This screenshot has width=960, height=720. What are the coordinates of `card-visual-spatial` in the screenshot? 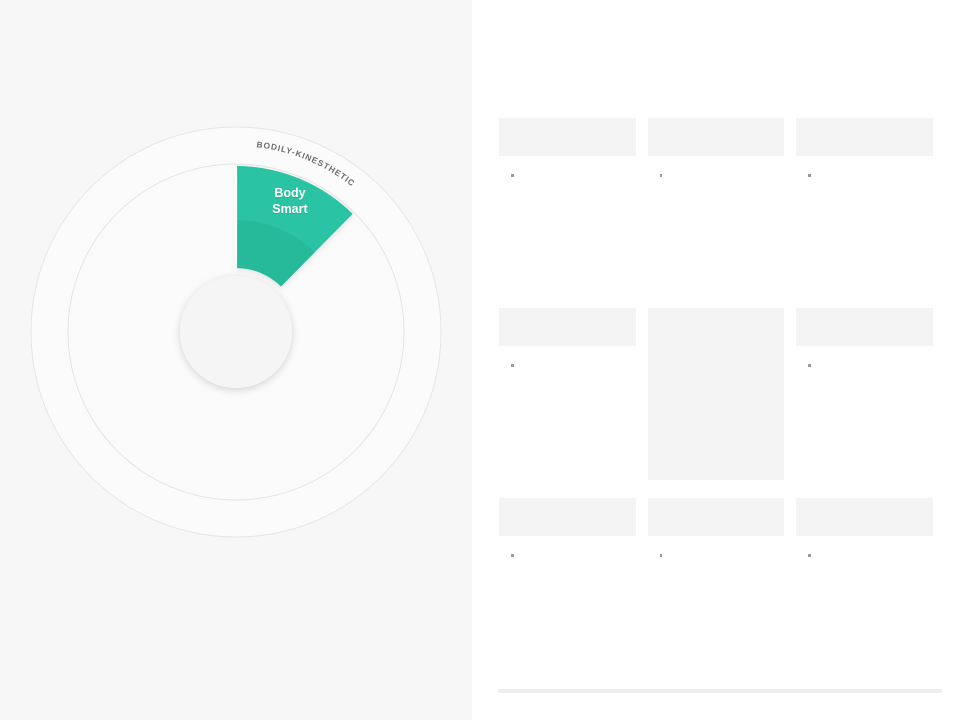 It's located at (864, 204).